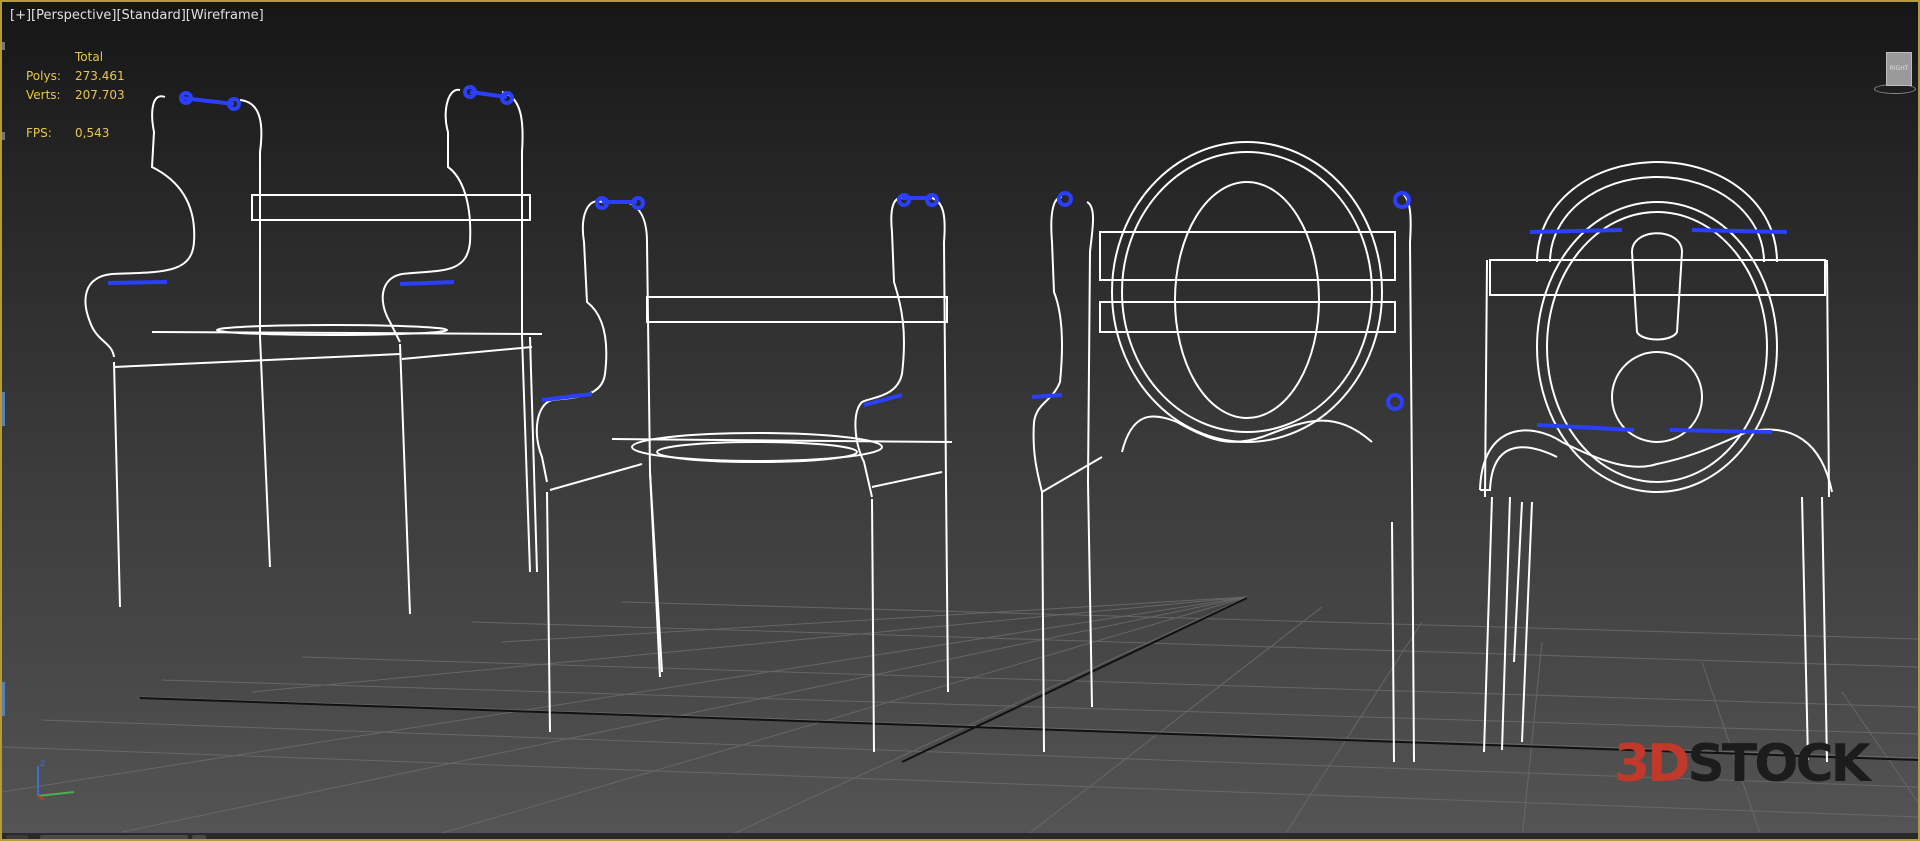 This screenshot has width=1920, height=841. Describe the element at coordinates (740, 300) in the screenshot. I see `chair-2-selection` at that location.